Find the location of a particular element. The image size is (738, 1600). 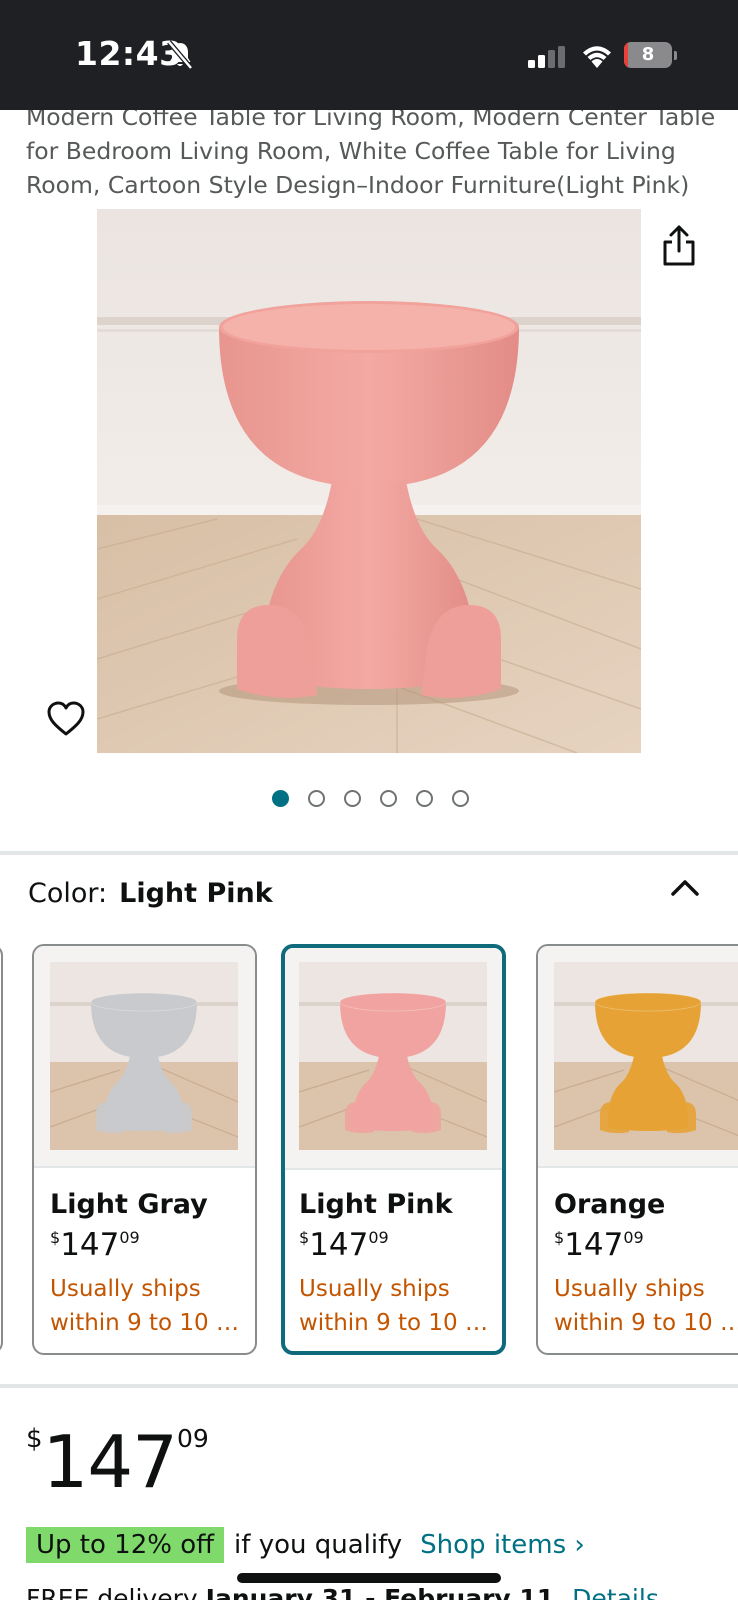

chevron-up-icon is located at coordinates (685, 888).